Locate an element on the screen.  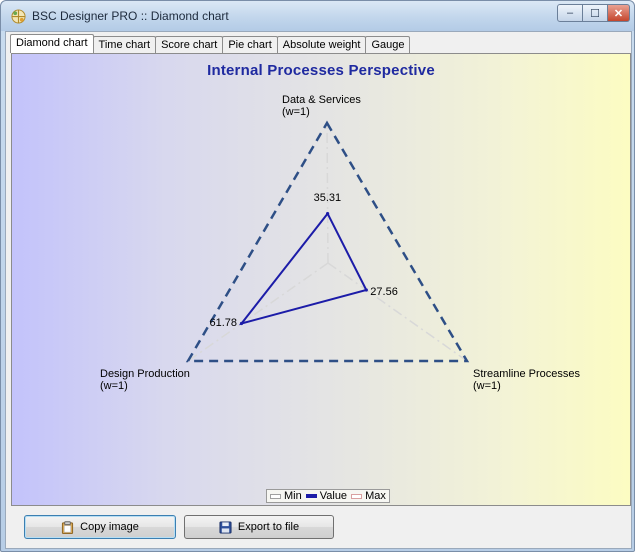
close-button: ✕ is located at coordinates (619, 13).